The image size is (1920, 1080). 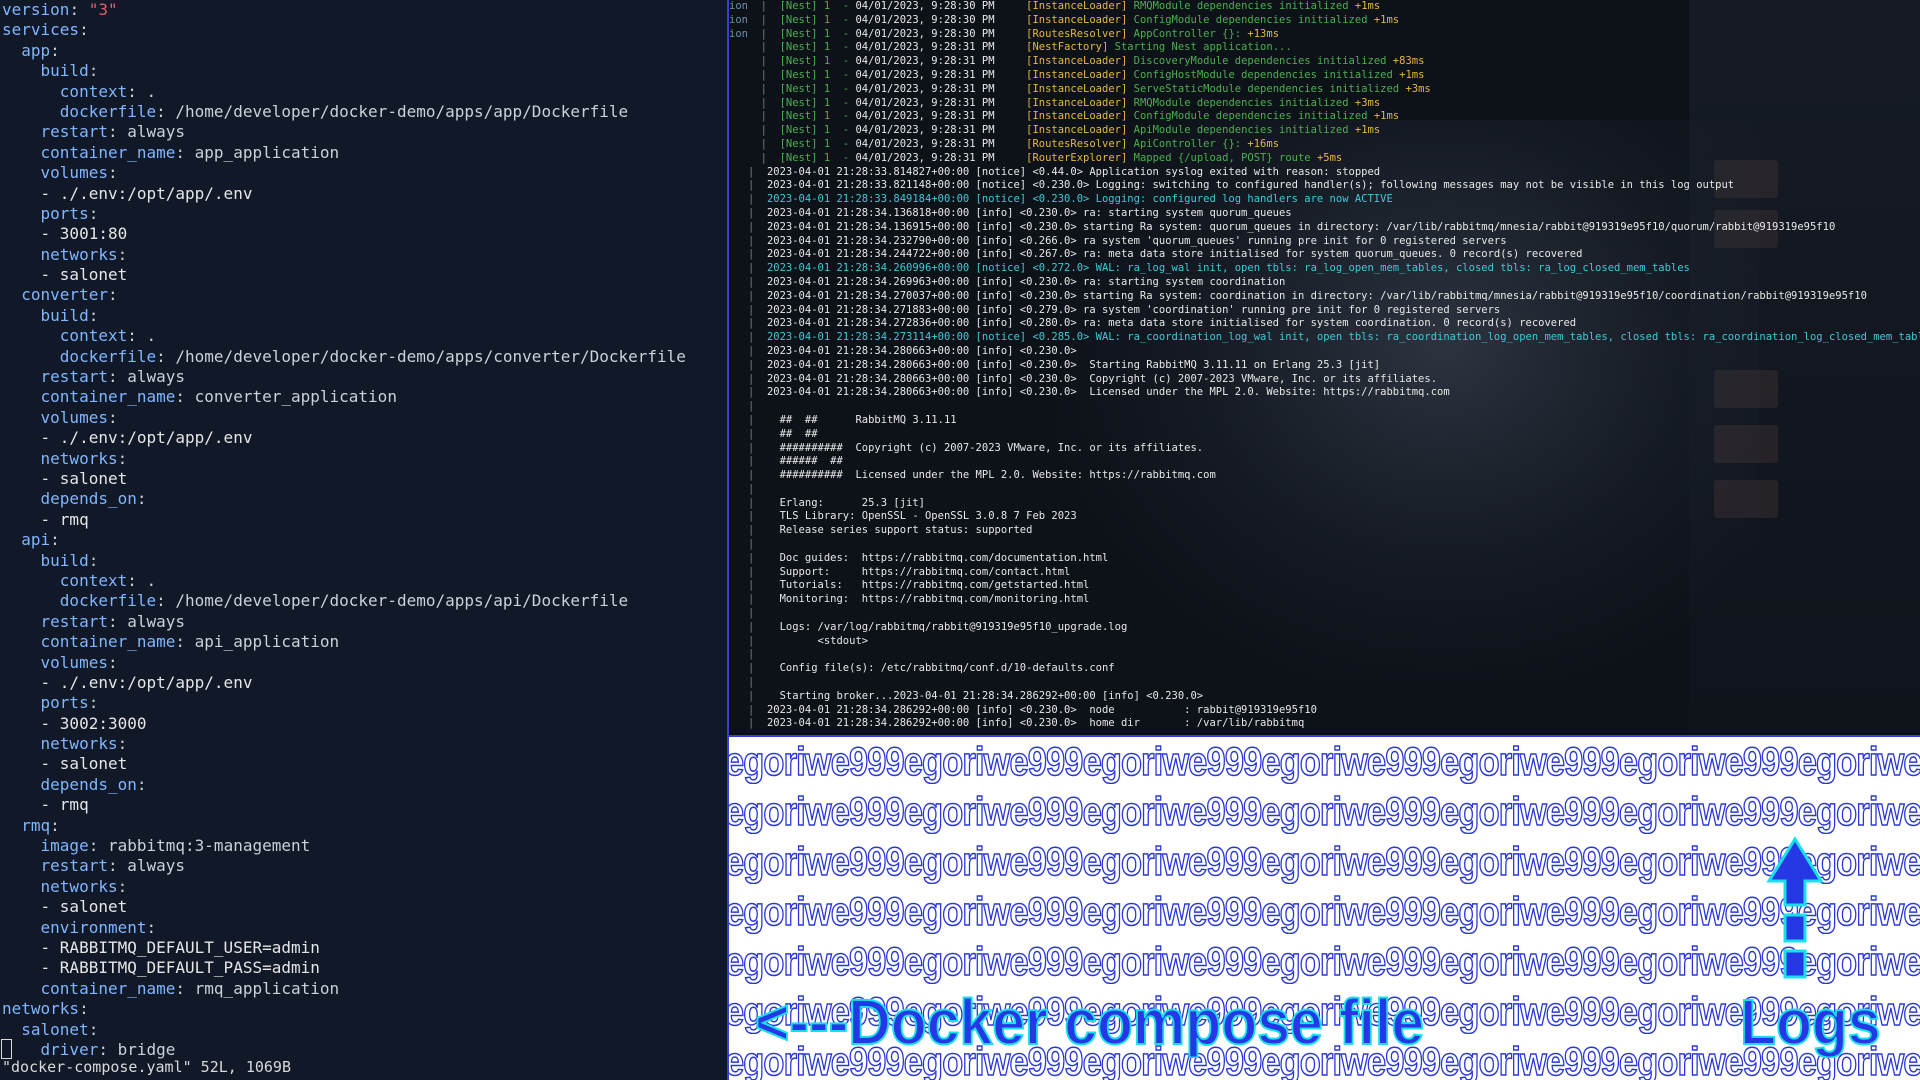 What do you see at coordinates (344, 581) in the screenshot?
I see `code-line: context: .` at bounding box center [344, 581].